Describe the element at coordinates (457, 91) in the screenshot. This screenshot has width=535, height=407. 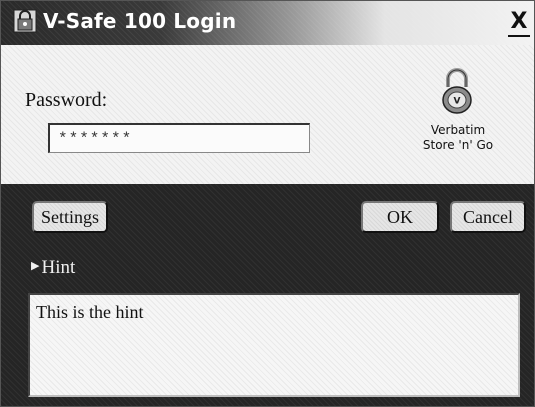
I see `padlock-icon: V` at that location.